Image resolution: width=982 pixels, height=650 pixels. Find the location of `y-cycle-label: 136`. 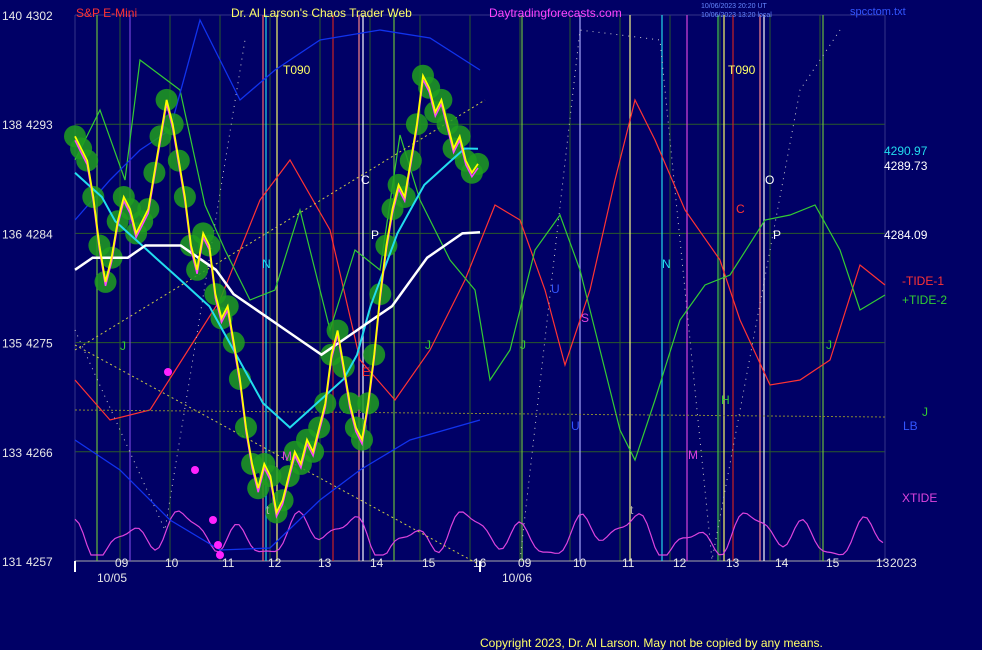

y-cycle-label: 136 is located at coordinates (12, 234).